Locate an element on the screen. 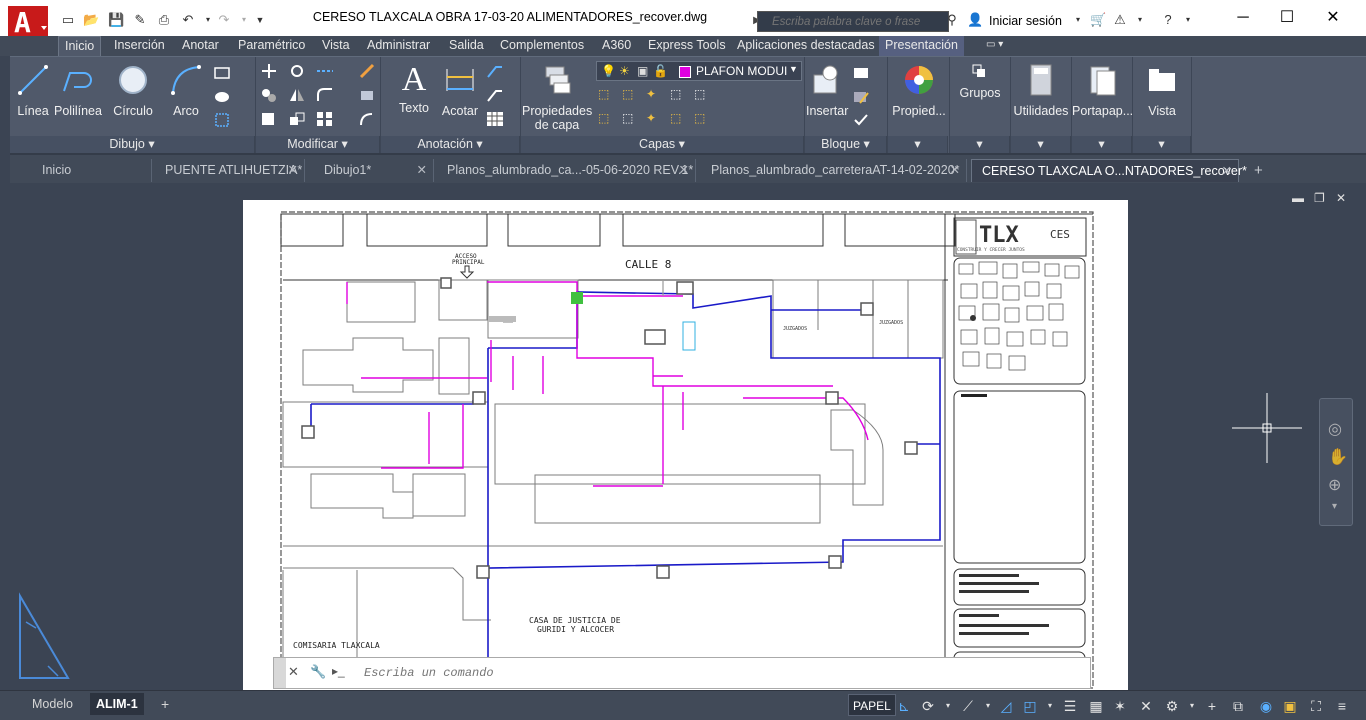 The image size is (1366, 720). modify-panel-title: Modificar ▾ is located at coordinates (318, 144).